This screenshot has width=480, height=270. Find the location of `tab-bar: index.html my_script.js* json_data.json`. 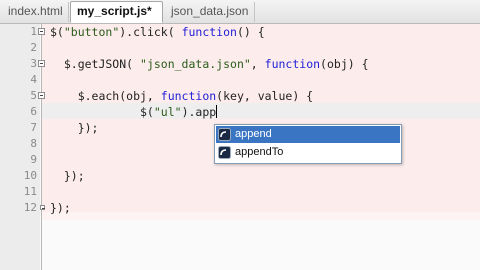

tab-bar: index.html my_script.js* json_data.json is located at coordinates (240, 12).